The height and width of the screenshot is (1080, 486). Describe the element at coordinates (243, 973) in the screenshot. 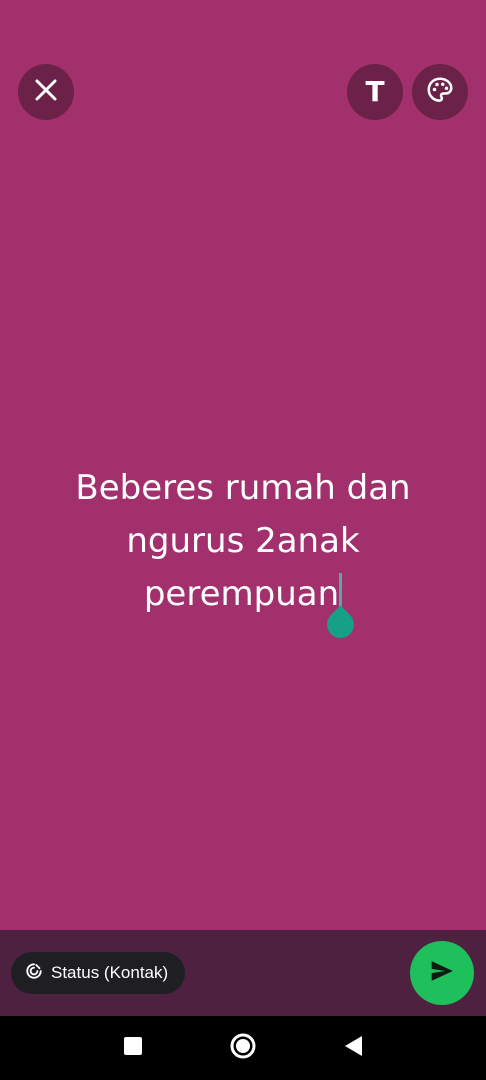

I see `bottom-bar: Status (Kontak)` at that location.